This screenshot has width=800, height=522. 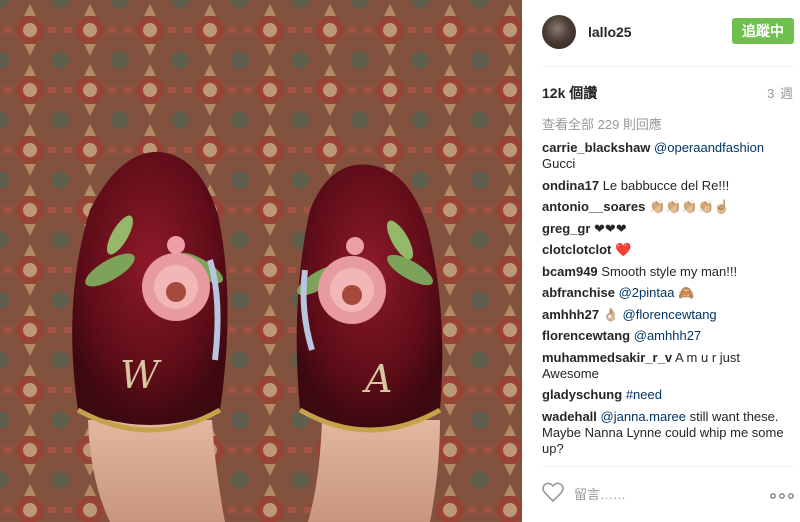 What do you see at coordinates (586, 335) in the screenshot?
I see `comment-username: florencewtang` at bounding box center [586, 335].